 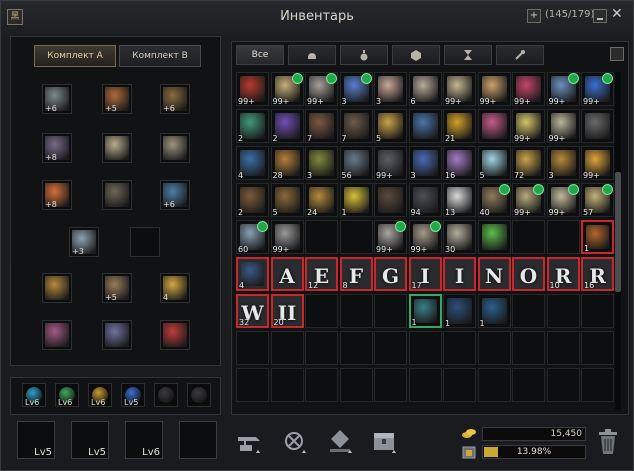 I want to click on artifact-slot-2: Lv5, so click(x=90, y=440).